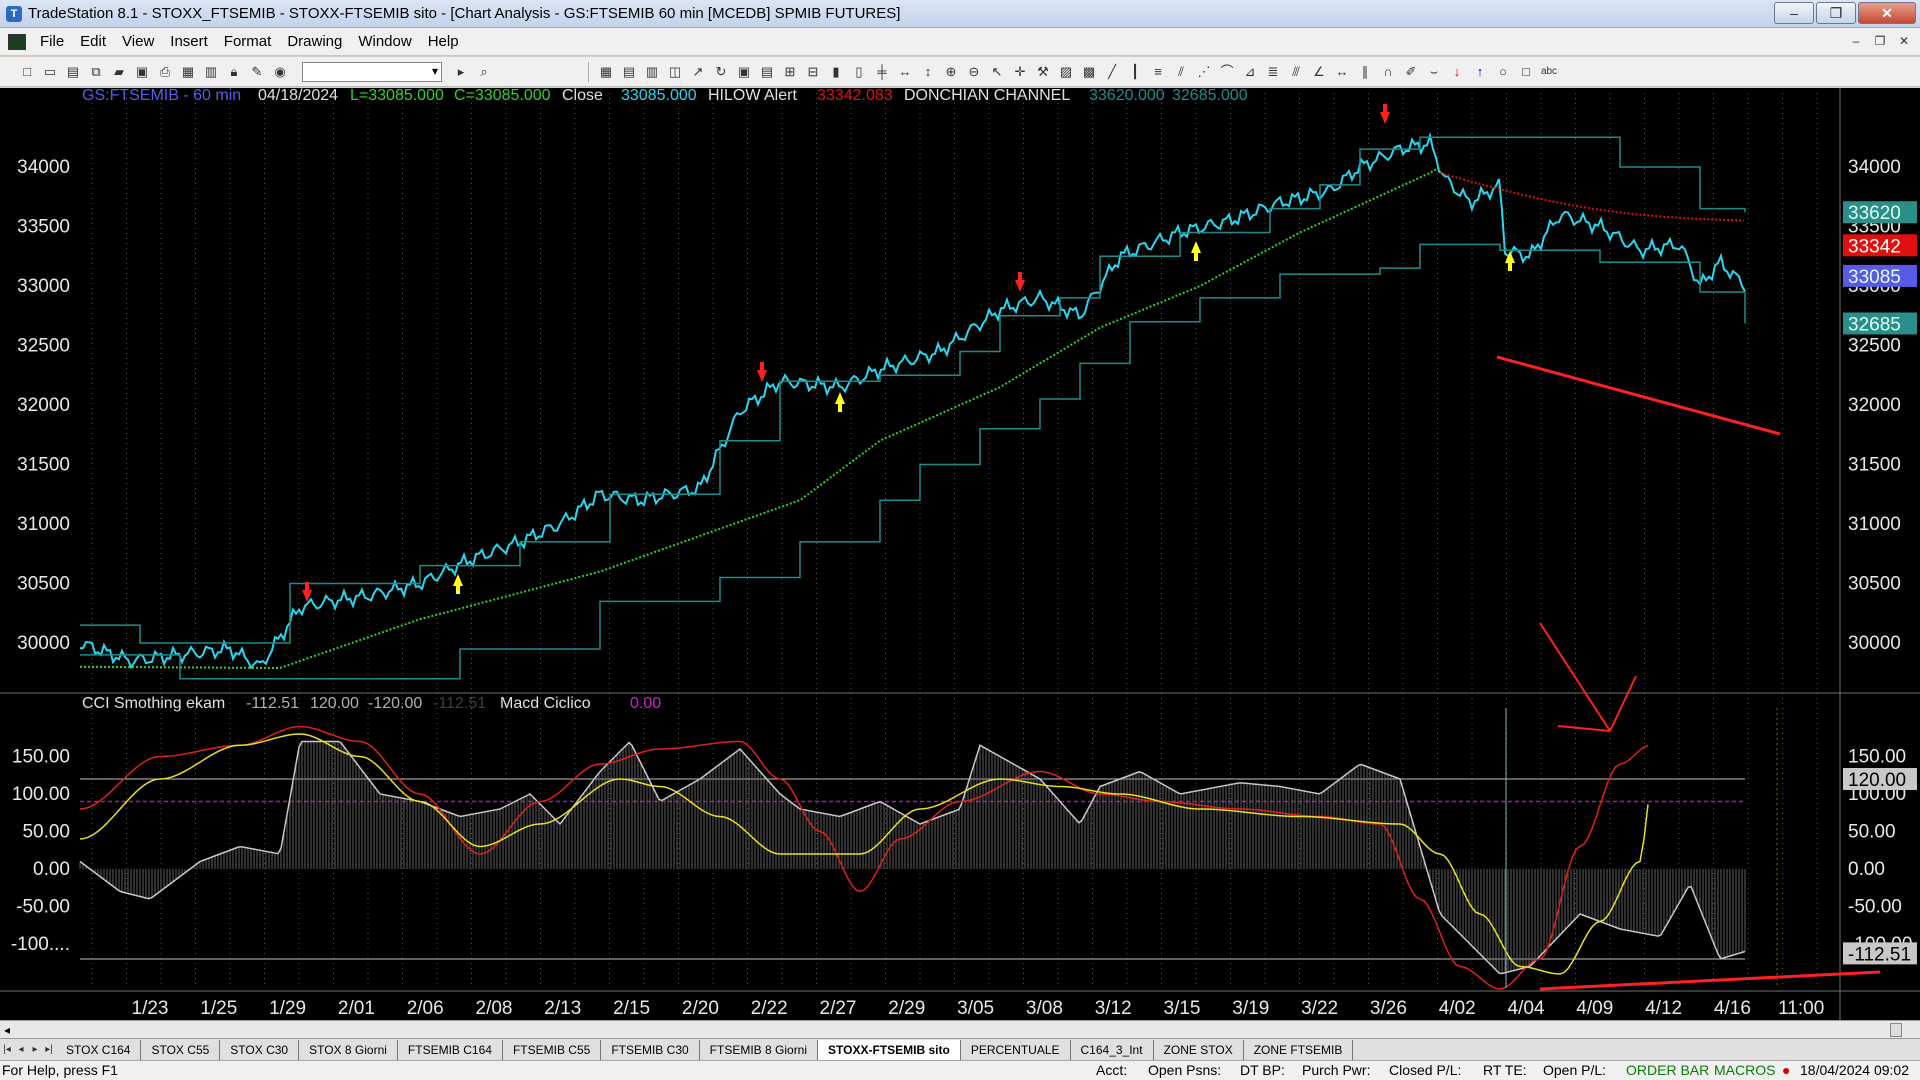 Image resolution: width=1920 pixels, height=1080 pixels. What do you see at coordinates (50, 72) in the screenshot?
I see `open-icon: ▭` at bounding box center [50, 72].